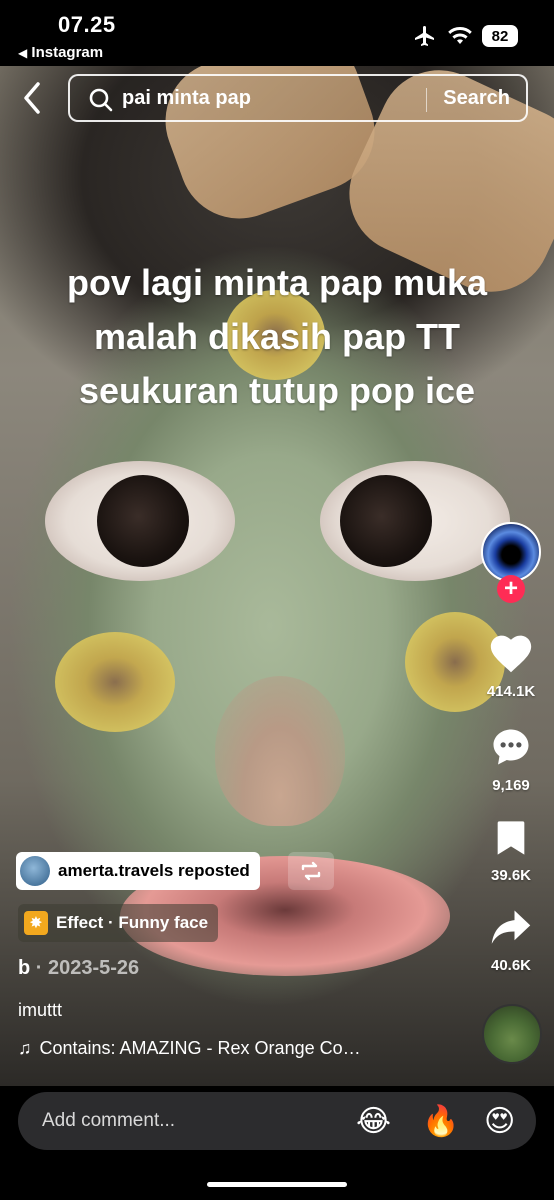  I want to click on author-name: b, so click(24, 968).